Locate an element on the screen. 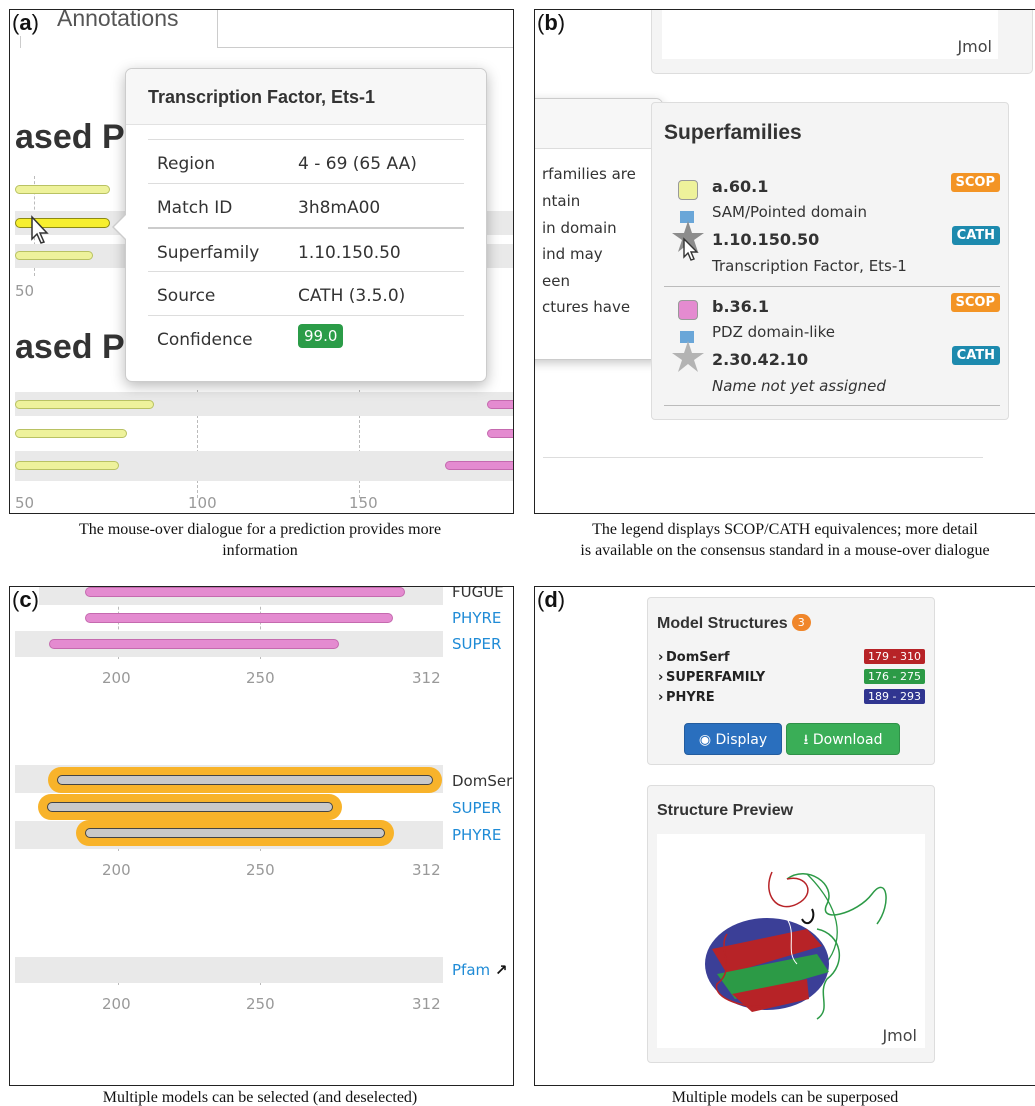 The width and height of the screenshot is (1035, 1106). external-link-icon: ↗ is located at coordinates (501, 970).